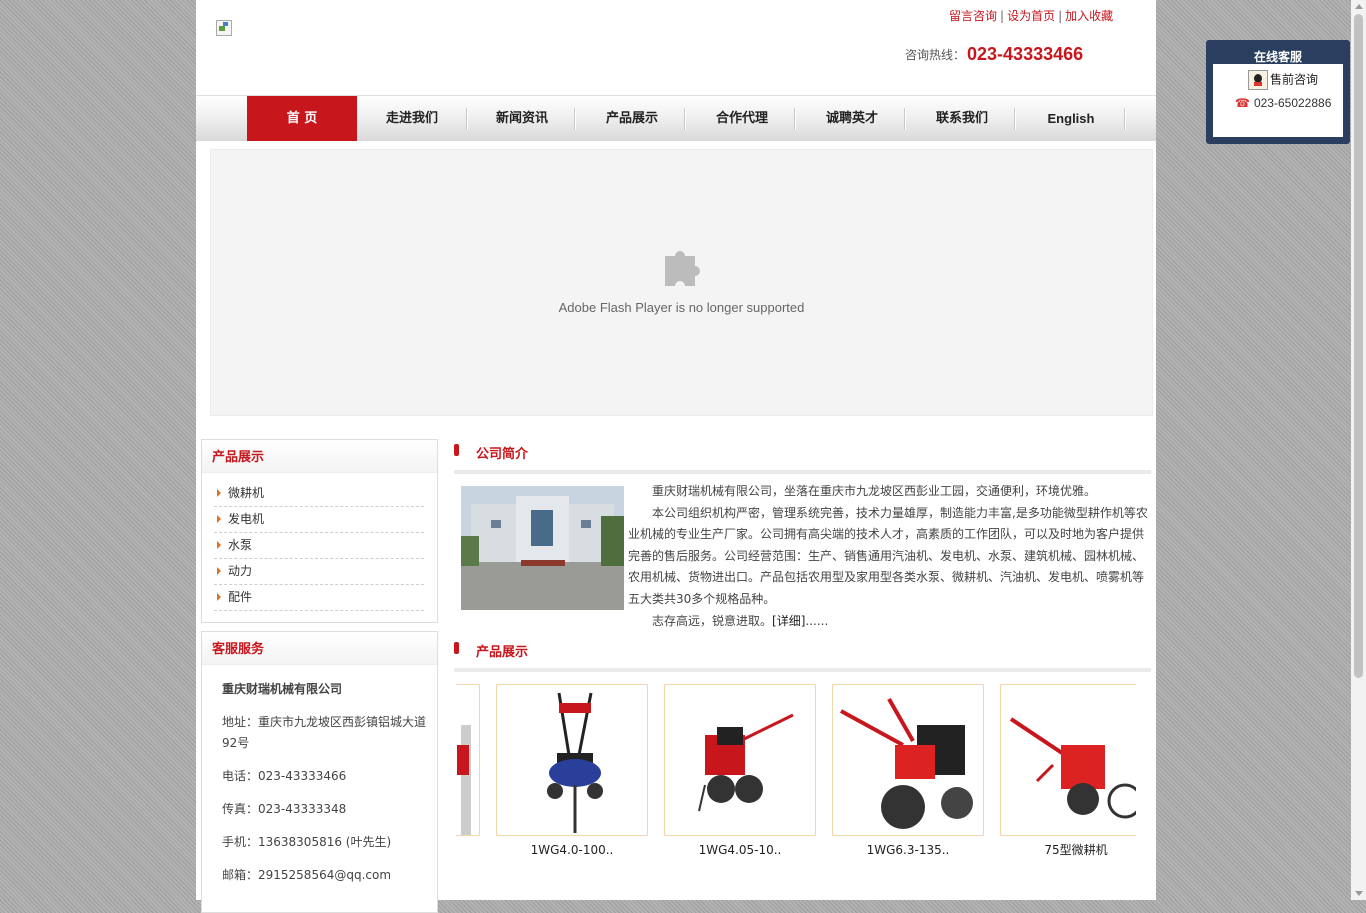 The height and width of the screenshot is (913, 1366). Describe the element at coordinates (307, 875) in the screenshot. I see `email: 邮箱：2915258564@qq.com` at that location.